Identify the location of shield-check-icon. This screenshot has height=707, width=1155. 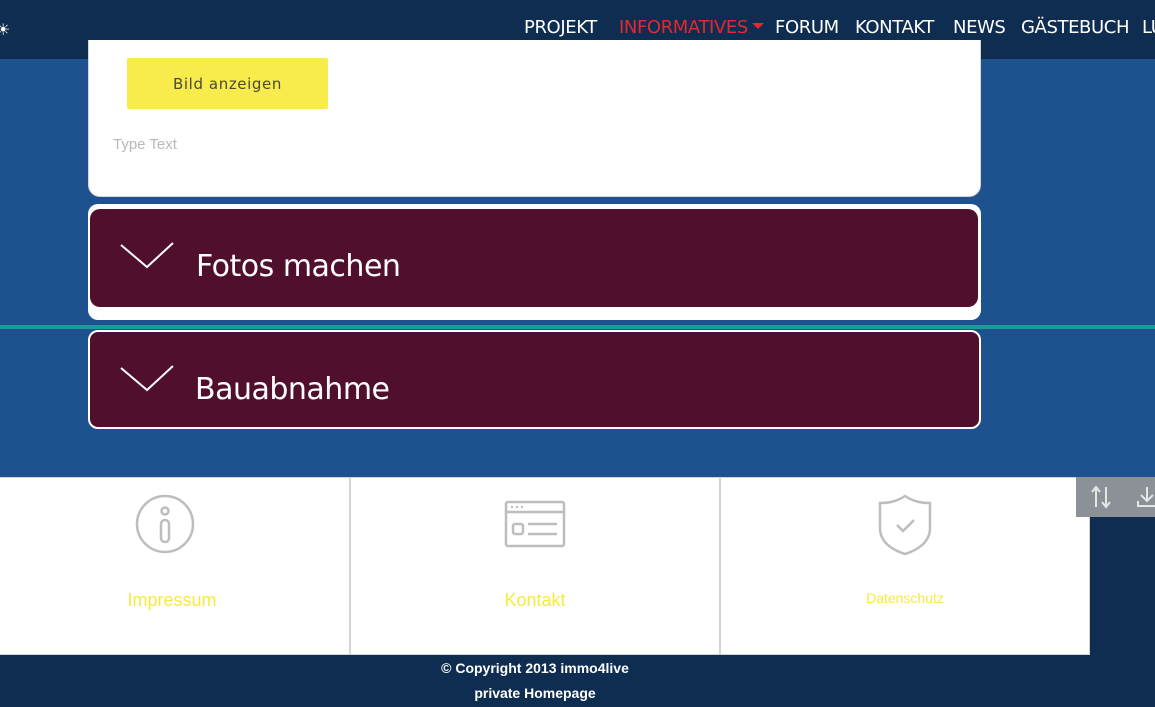
(905, 525).